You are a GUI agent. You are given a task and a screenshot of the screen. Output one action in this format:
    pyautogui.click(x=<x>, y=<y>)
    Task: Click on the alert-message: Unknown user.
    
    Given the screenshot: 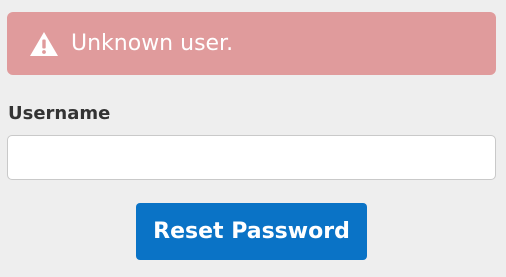 What is the action you would take?
    pyautogui.click(x=152, y=43)
    